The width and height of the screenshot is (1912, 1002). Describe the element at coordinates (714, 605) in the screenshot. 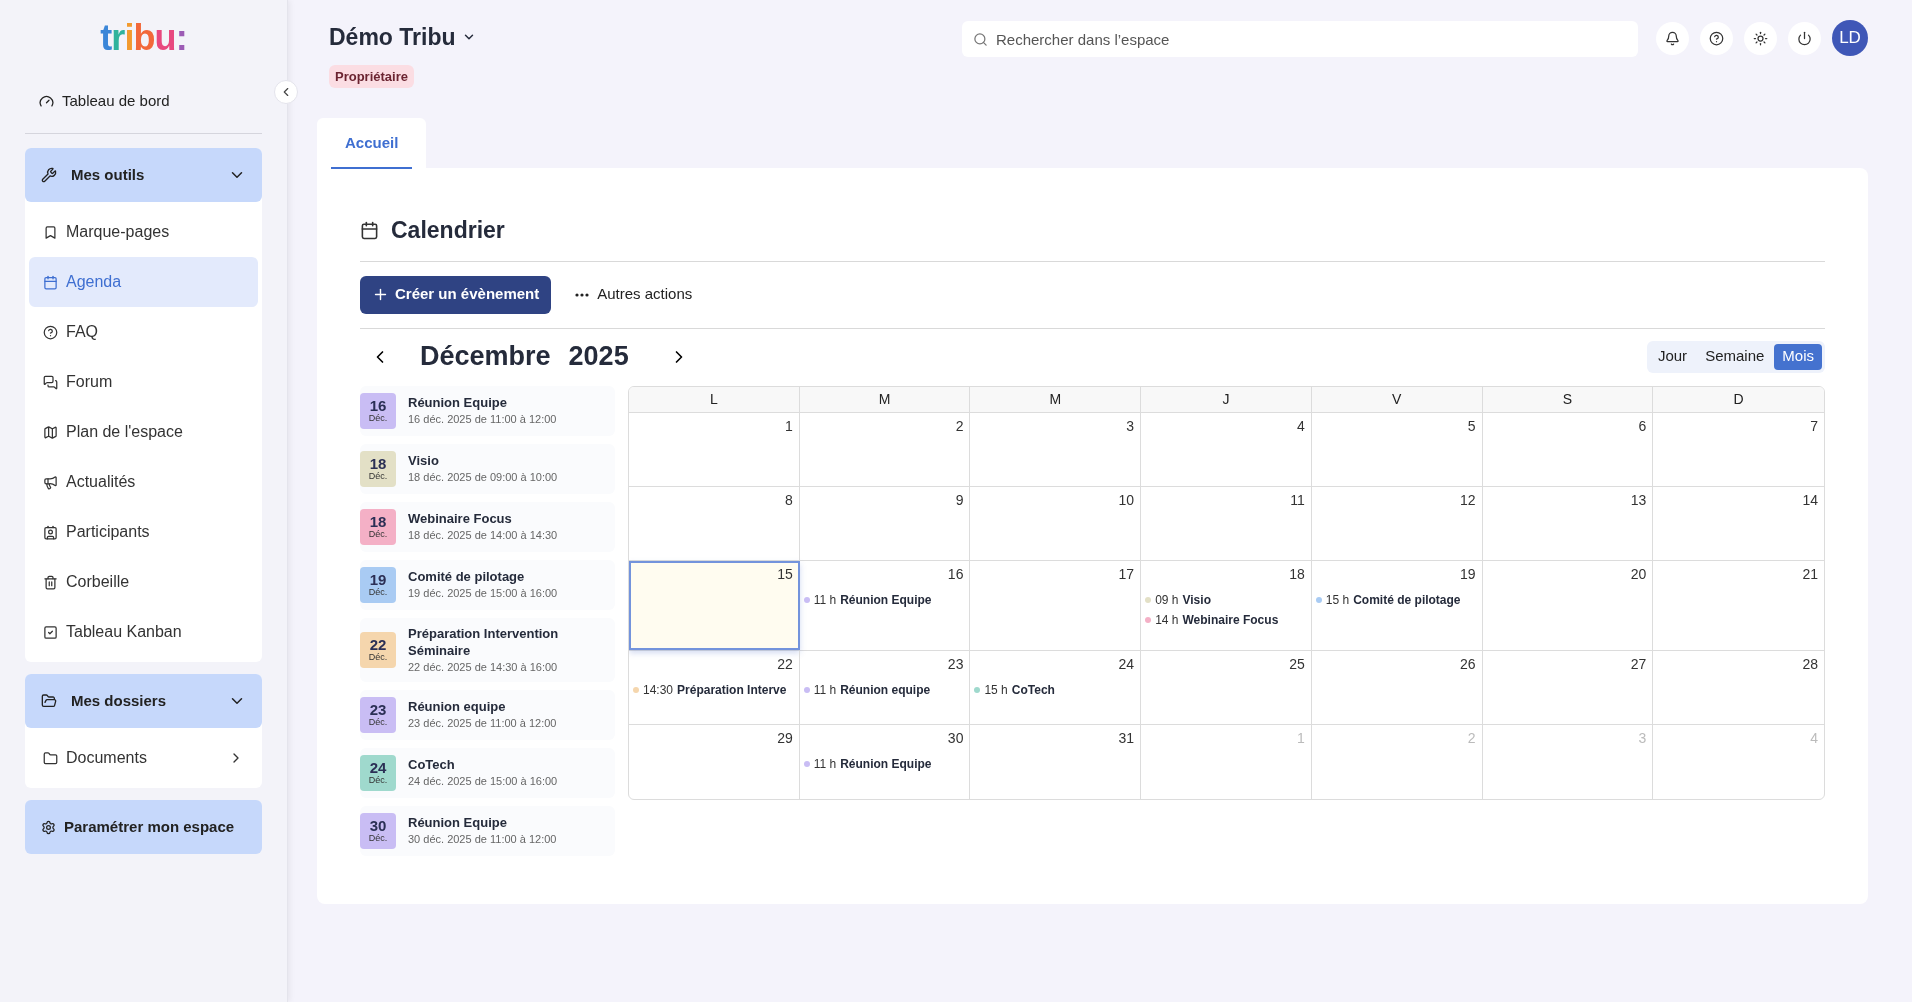

I see `day-cell: 15` at that location.